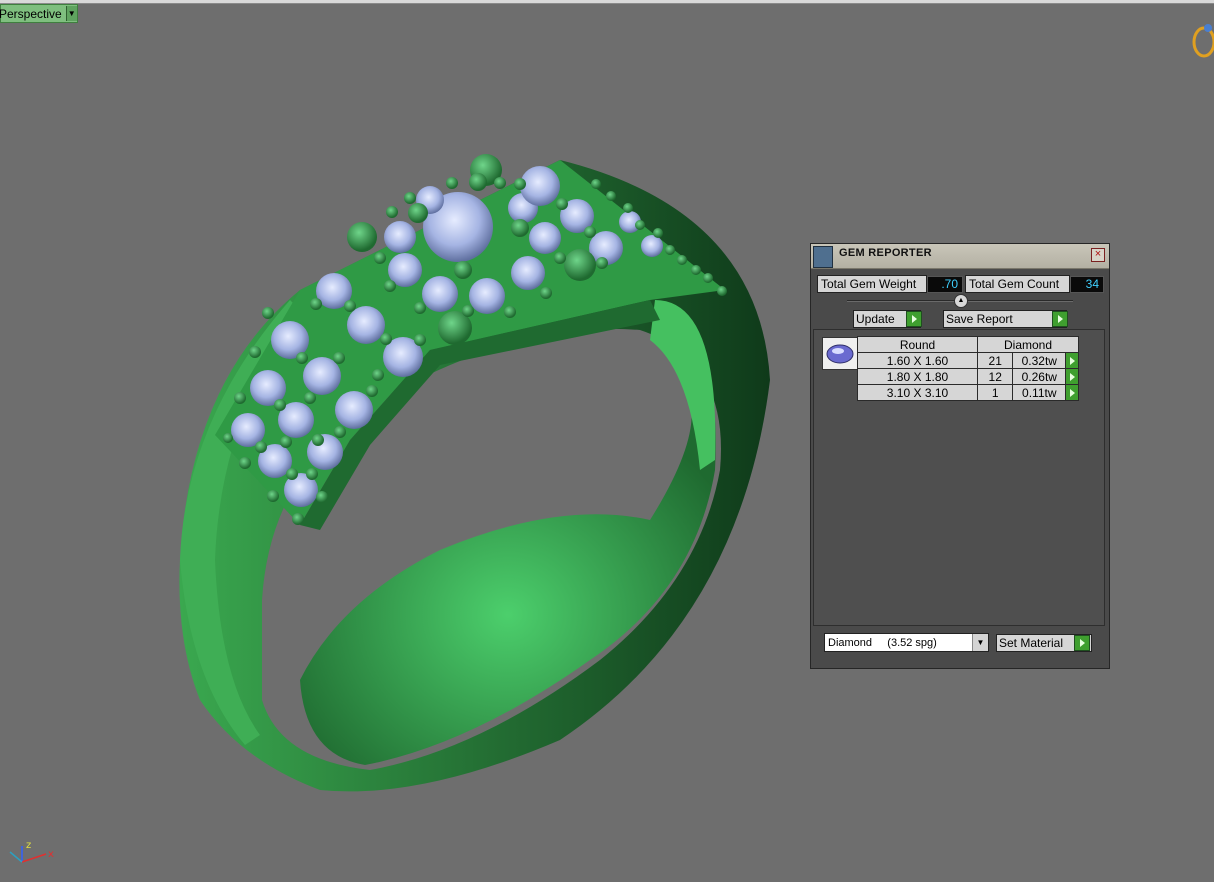 The width and height of the screenshot is (1214, 882). Describe the element at coordinates (1060, 319) in the screenshot. I see `save-report-play-icon` at that location.